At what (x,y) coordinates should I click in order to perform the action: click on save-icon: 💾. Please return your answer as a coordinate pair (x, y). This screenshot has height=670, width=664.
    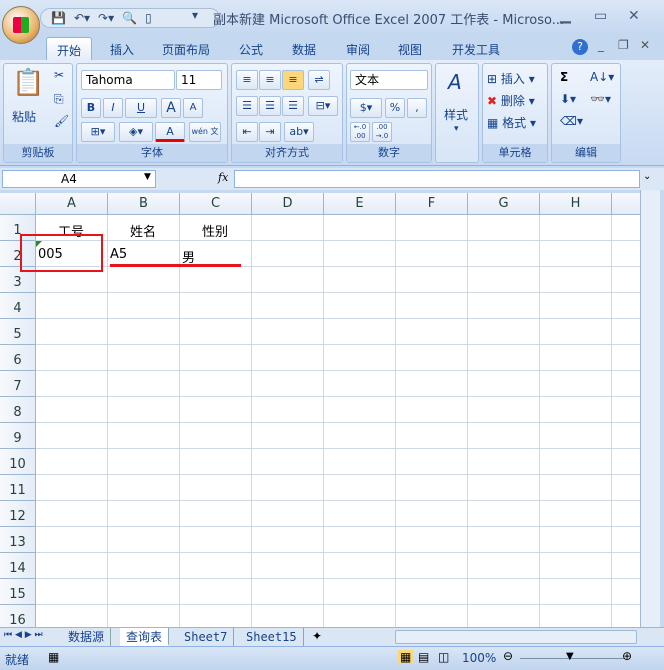
    Looking at the image, I should click on (58, 18).